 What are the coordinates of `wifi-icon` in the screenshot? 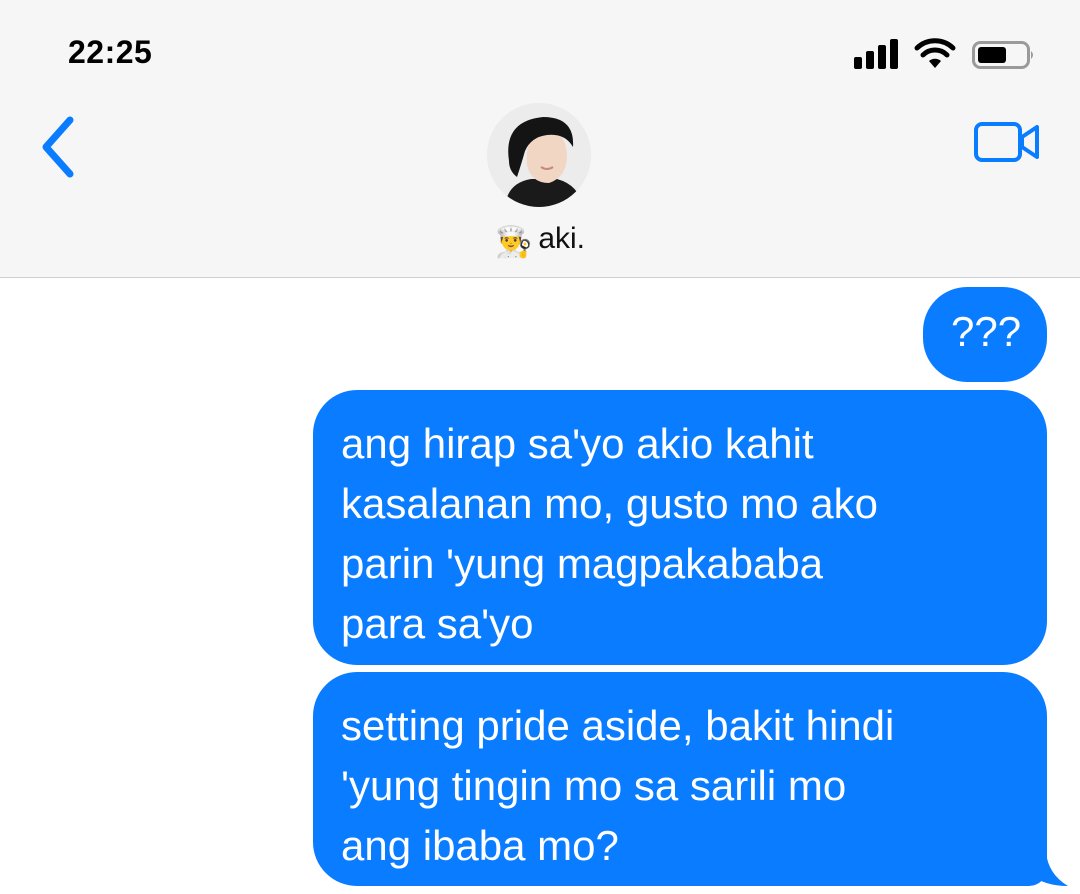 It's located at (935, 53).